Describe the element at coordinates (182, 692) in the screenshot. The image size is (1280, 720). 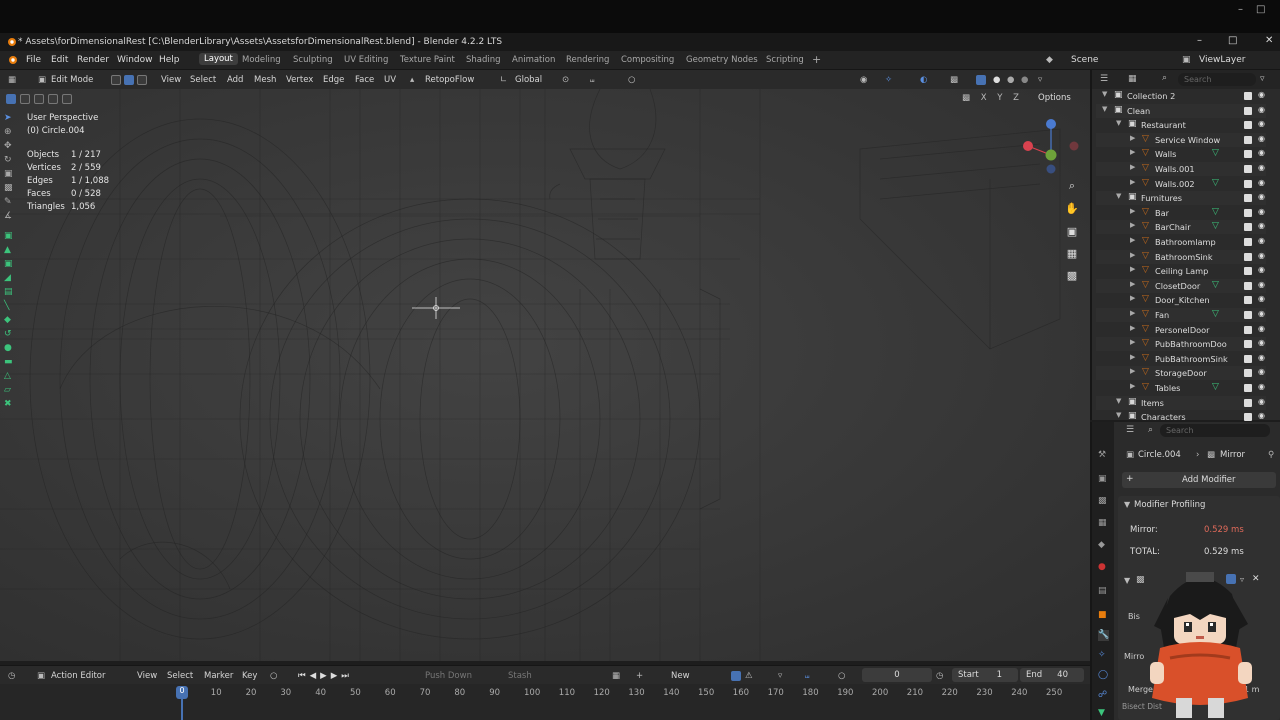
I see `playhead-frame: 0` at that location.